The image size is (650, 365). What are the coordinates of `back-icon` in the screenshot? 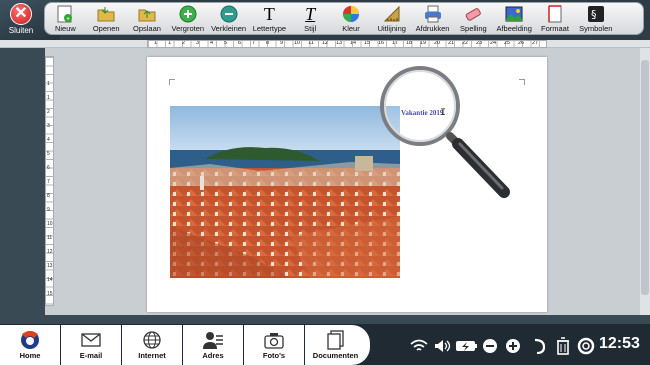 It's located at (539, 346).